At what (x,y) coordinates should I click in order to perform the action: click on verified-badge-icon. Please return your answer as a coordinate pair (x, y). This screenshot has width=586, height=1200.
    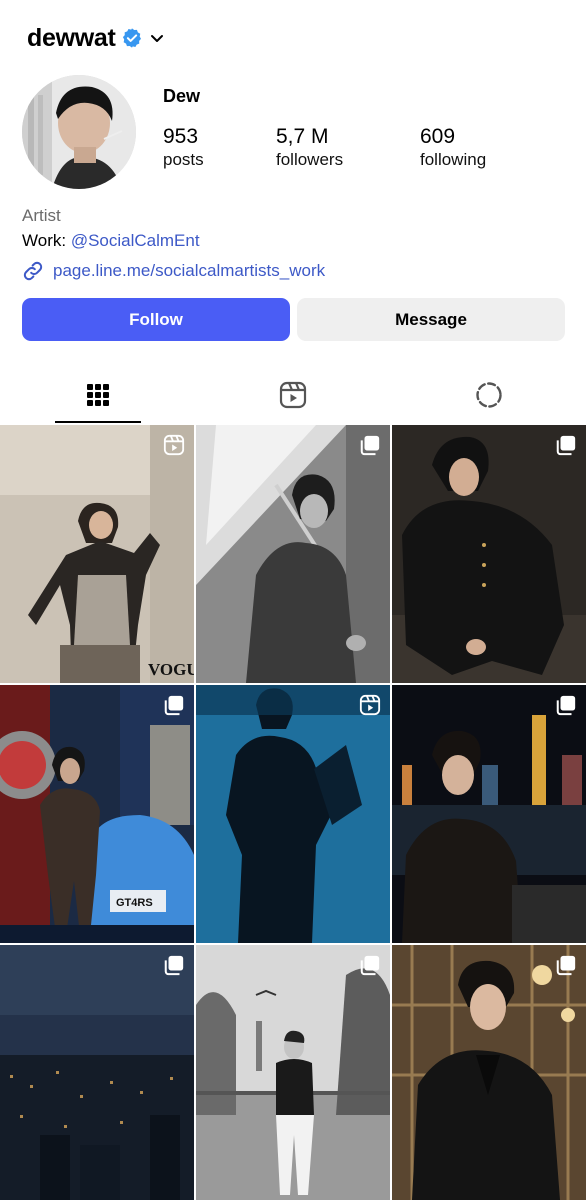
    Looking at the image, I should click on (131, 38).